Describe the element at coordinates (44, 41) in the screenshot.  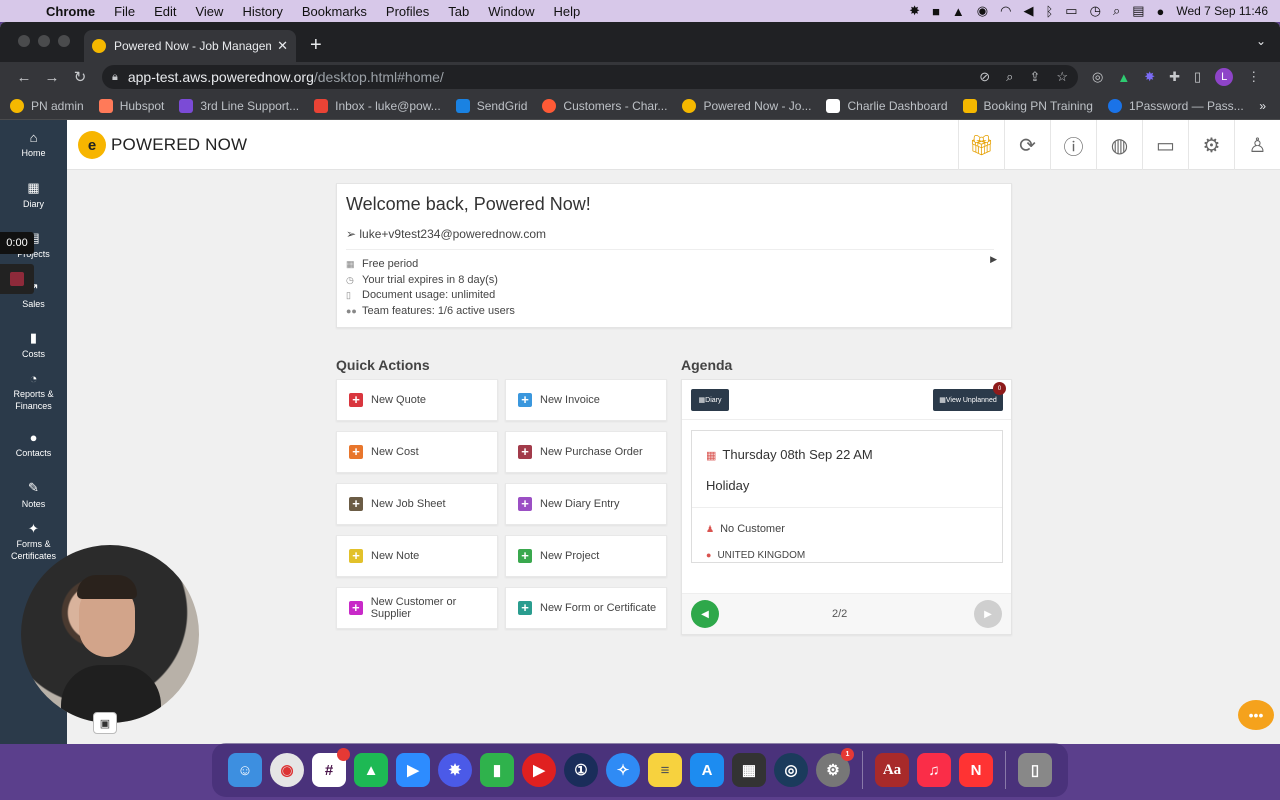
I see `minimize-window-button` at that location.